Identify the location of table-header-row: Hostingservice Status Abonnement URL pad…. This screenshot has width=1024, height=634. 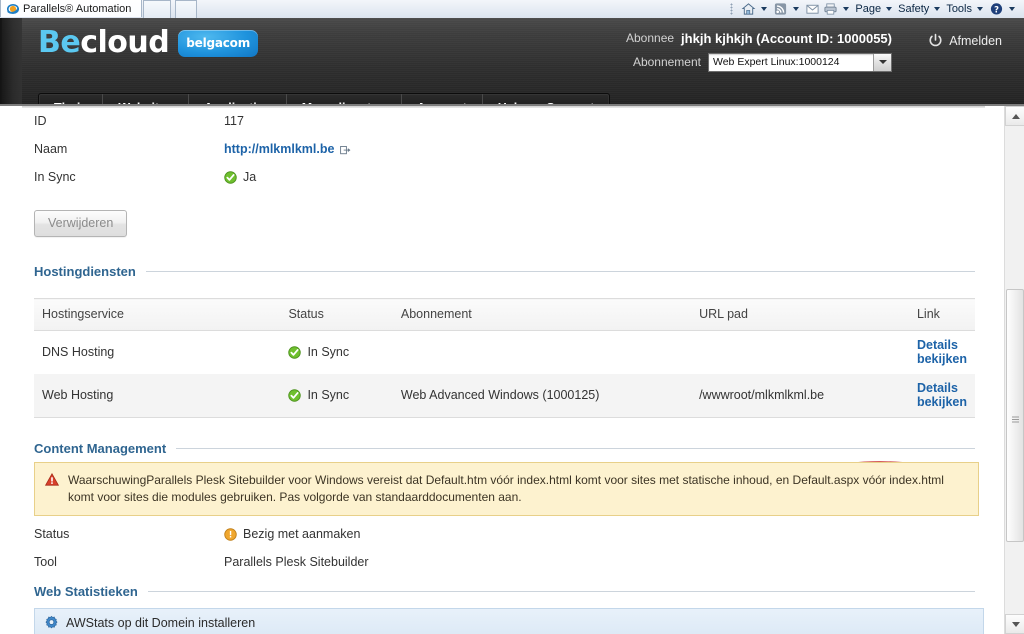
(504, 314).